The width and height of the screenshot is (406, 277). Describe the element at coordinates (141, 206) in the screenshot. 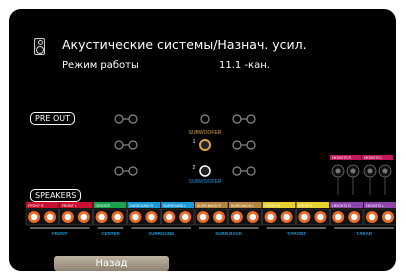

I see `terminal-label: SURROUND R` at that location.